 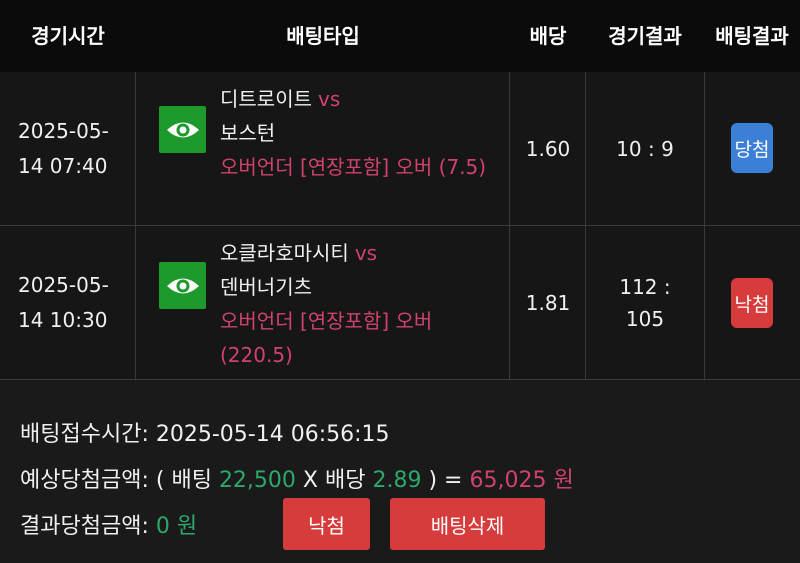 I want to click on total-odds-label: 배당, so click(x=345, y=480).